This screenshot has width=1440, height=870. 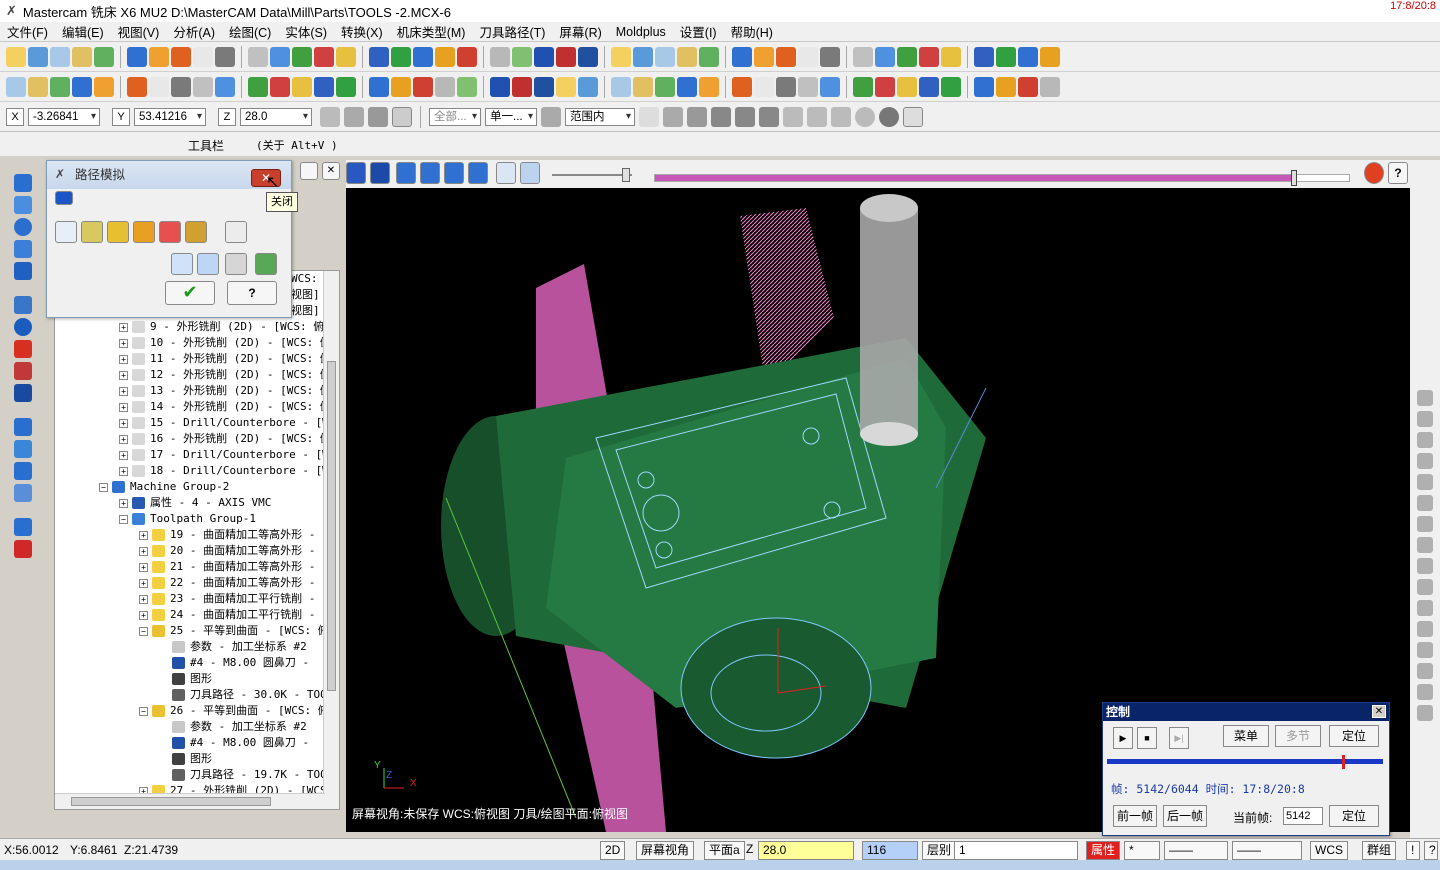 I want to click on tb2-tool-16-icon, so click(x=401, y=86).